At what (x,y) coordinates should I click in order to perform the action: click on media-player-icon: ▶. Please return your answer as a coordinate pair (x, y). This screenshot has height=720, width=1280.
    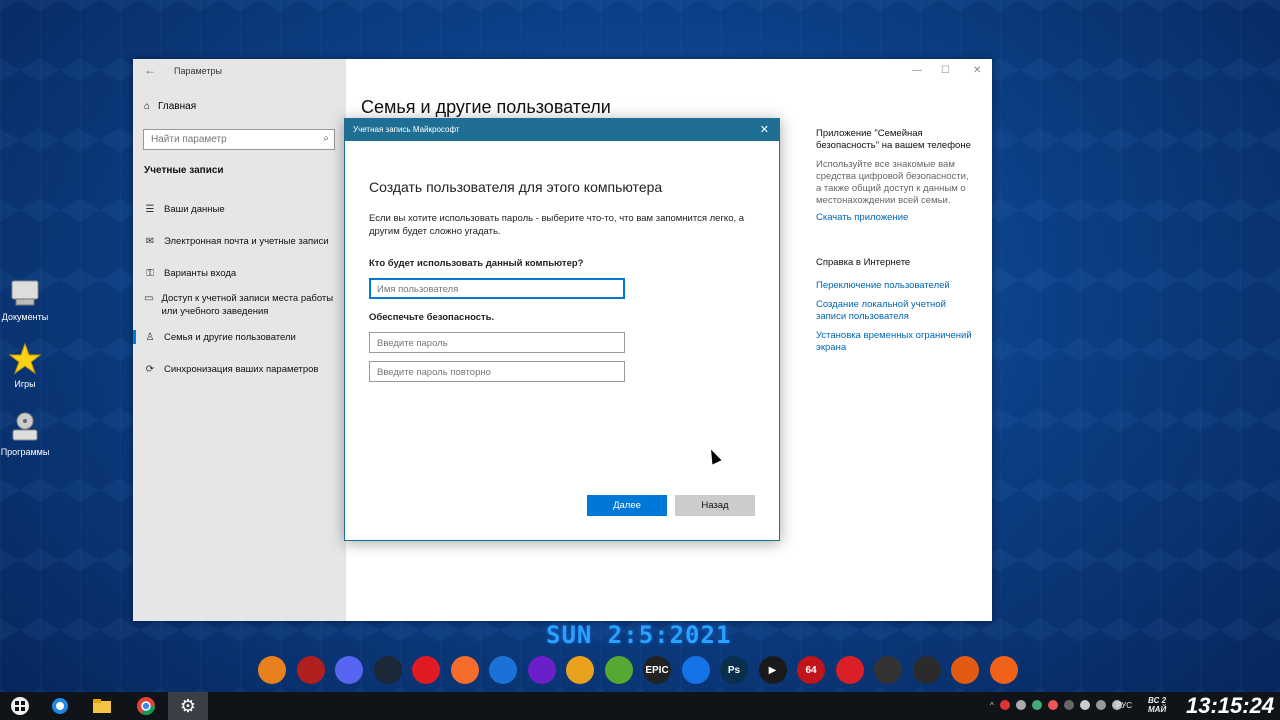
    Looking at the image, I should click on (772, 670).